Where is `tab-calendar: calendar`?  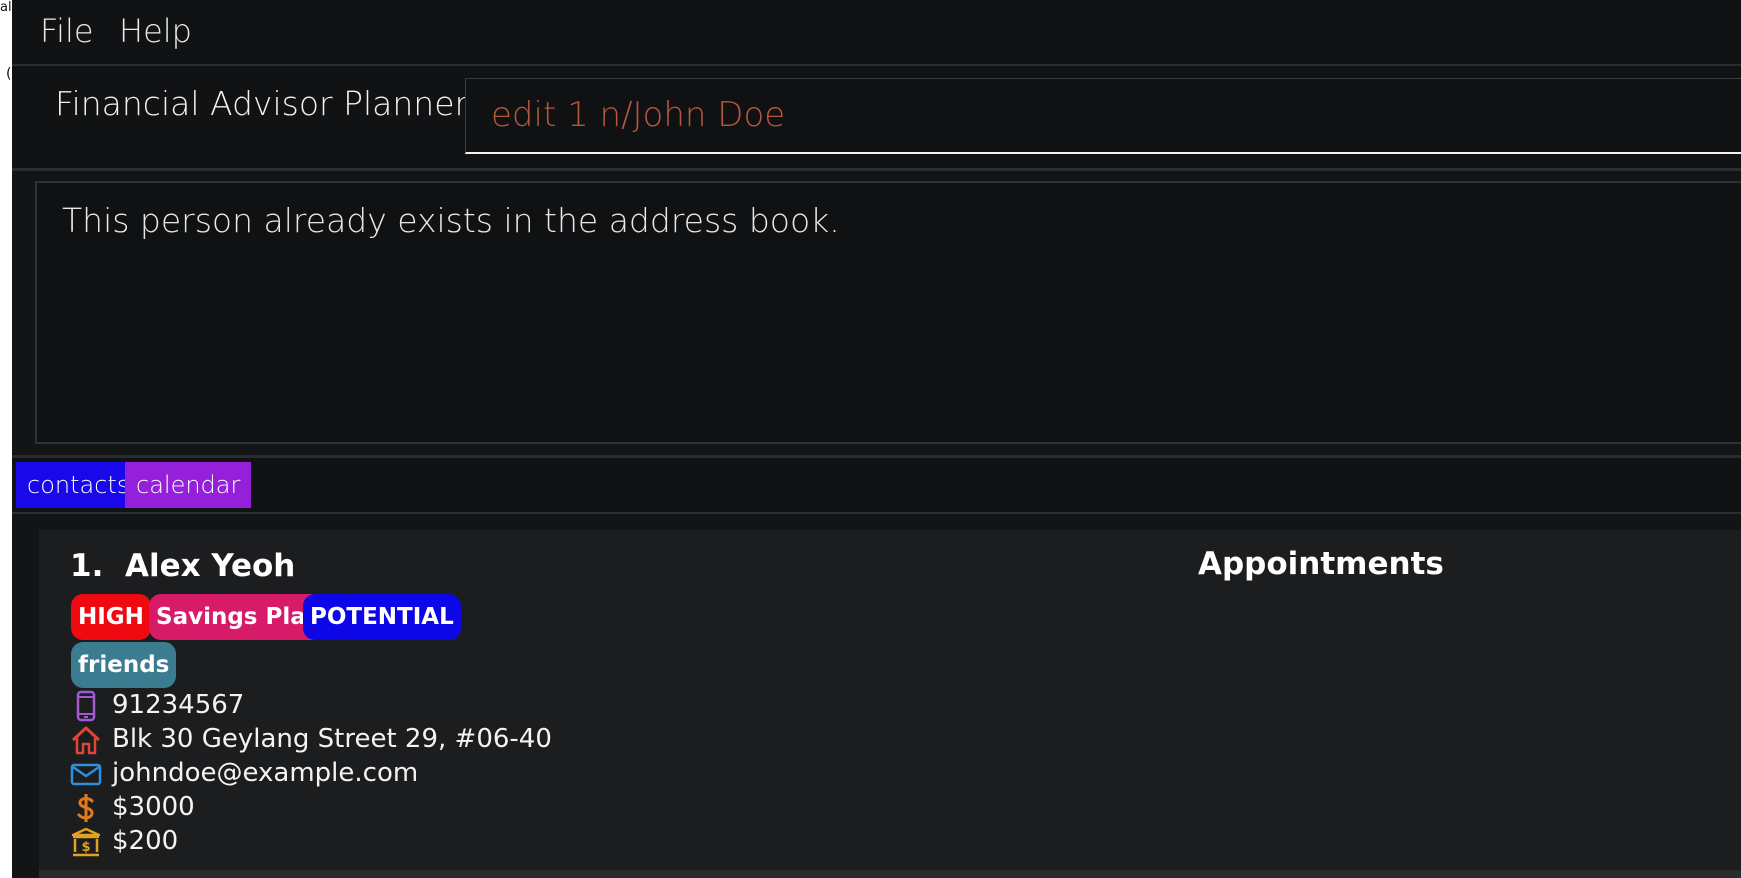 tab-calendar: calendar is located at coordinates (188, 485).